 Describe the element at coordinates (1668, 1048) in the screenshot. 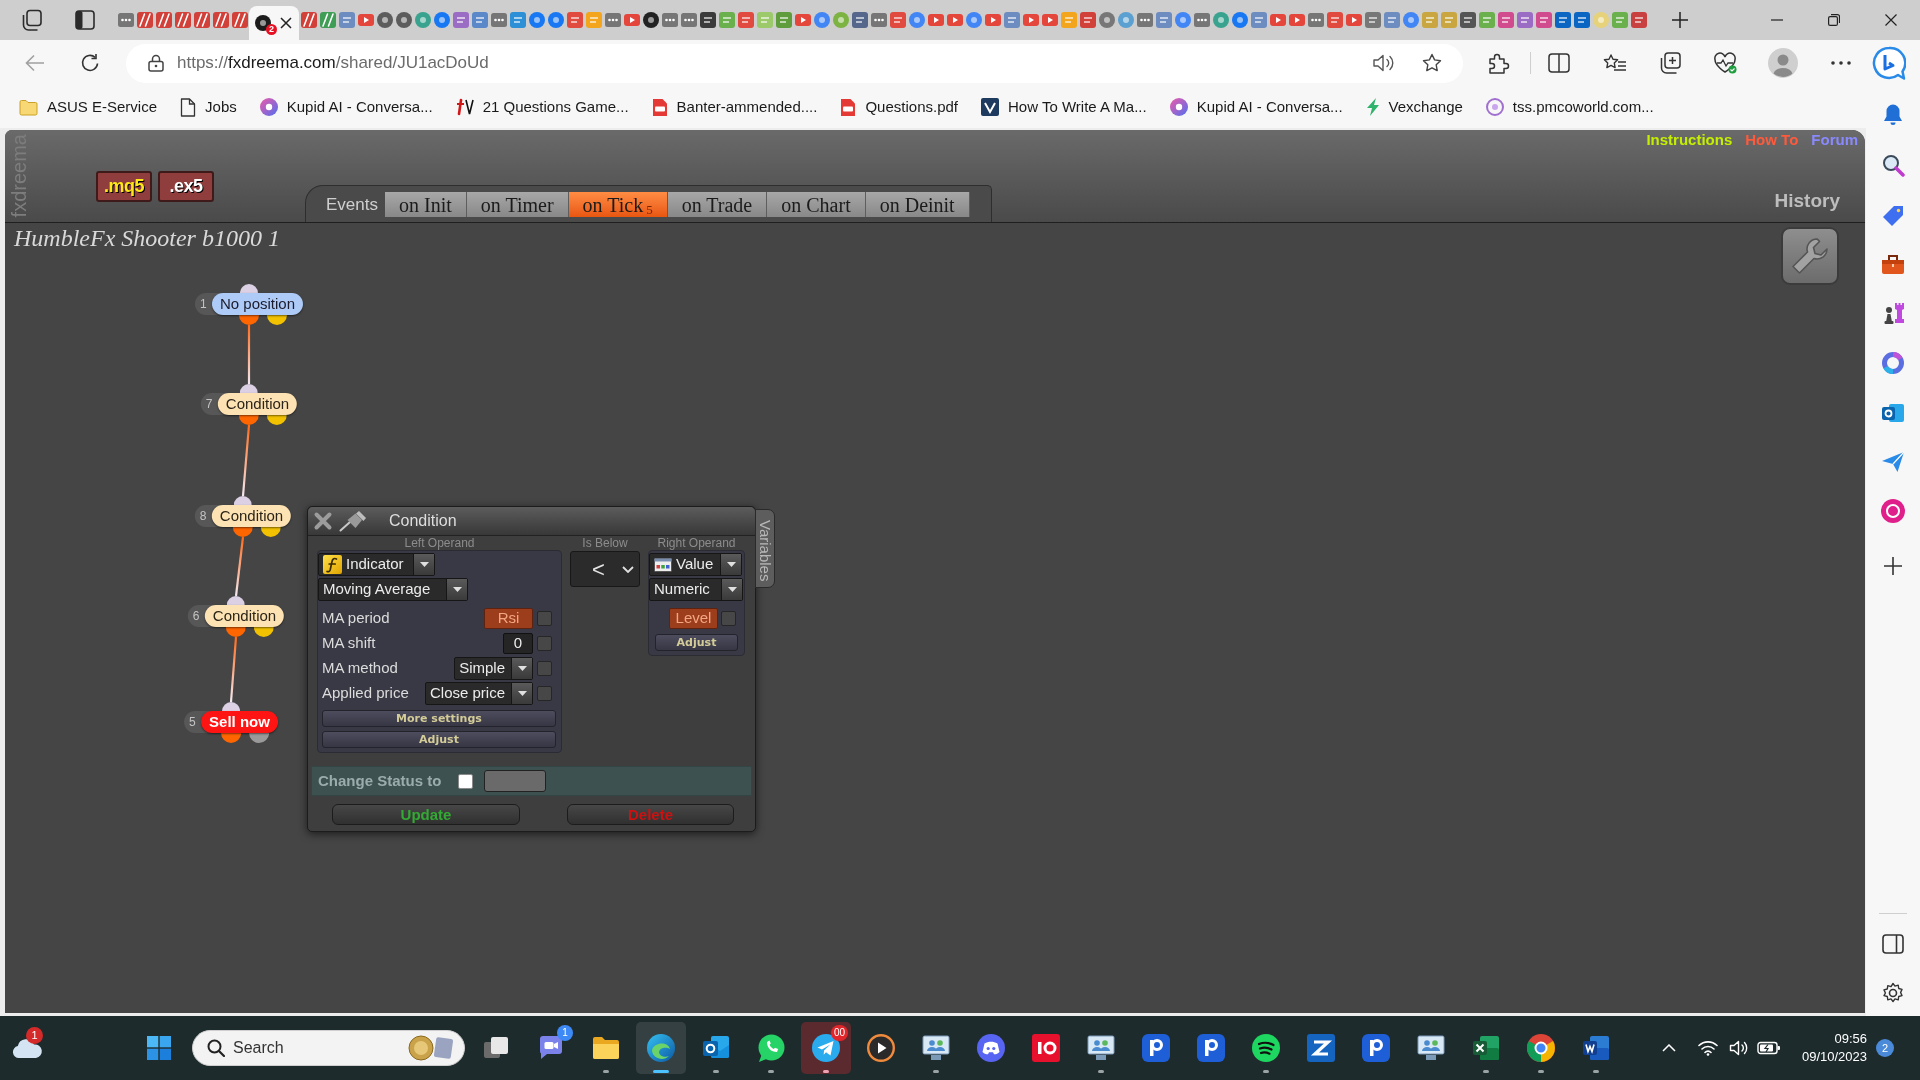

I see `chevron-up-icon` at that location.